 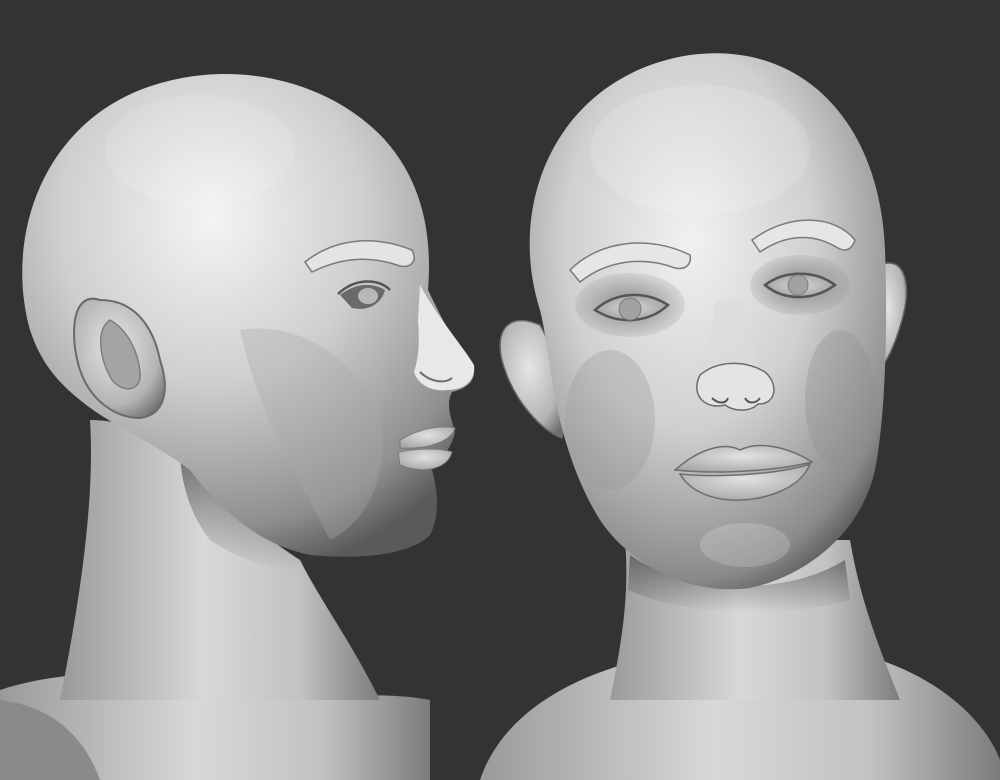 I want to click on front-chin-highlight, so click(x=745, y=545).